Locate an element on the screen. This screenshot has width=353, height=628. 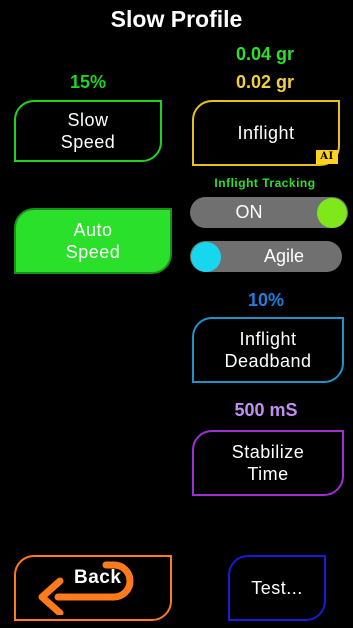
toggle-on-knob is located at coordinates (332, 212).